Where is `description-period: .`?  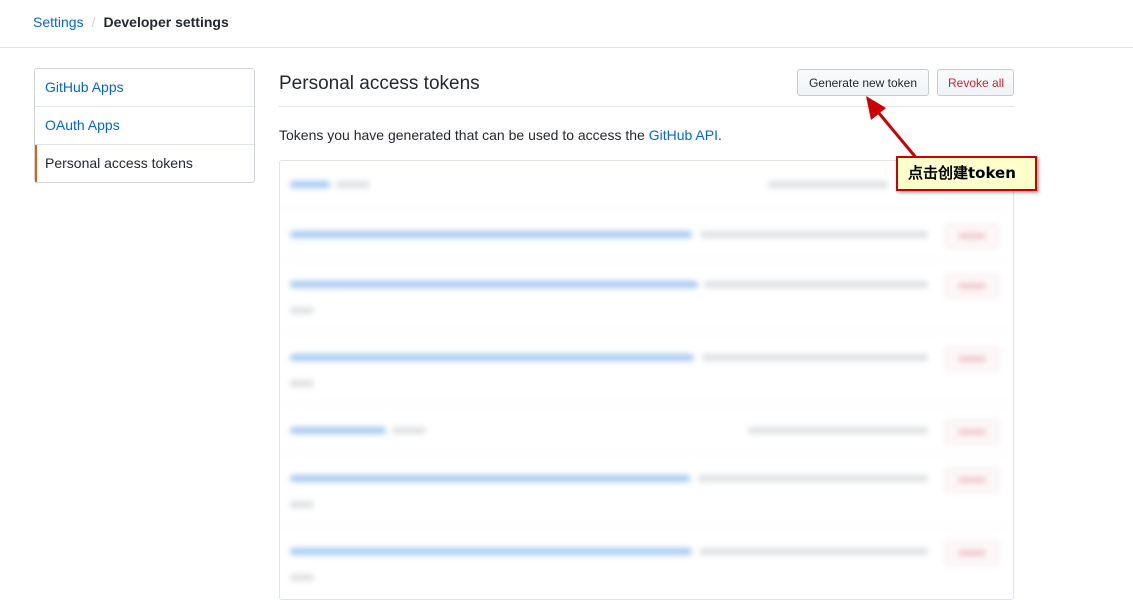
description-period: . is located at coordinates (719, 135).